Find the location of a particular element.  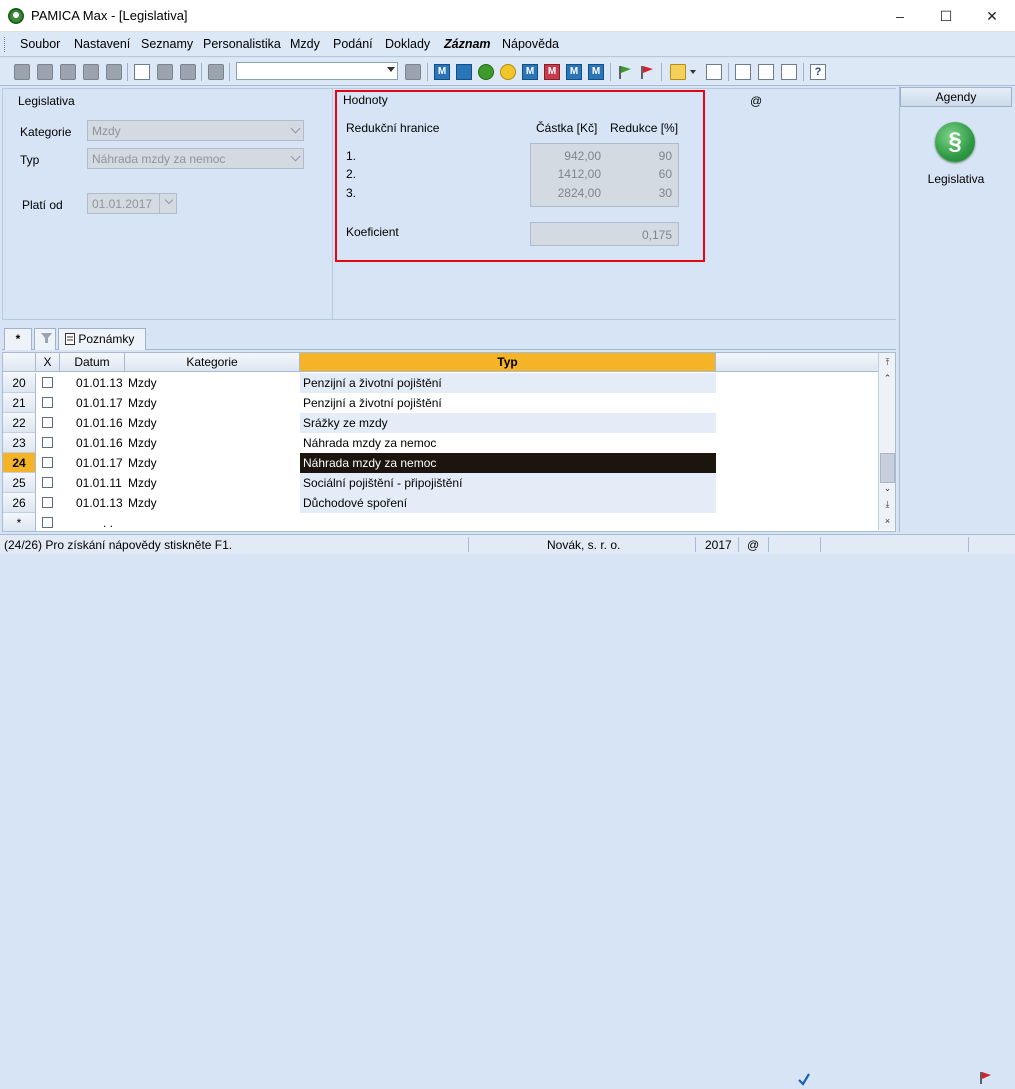

checkmark-icon is located at coordinates (804, 1080).